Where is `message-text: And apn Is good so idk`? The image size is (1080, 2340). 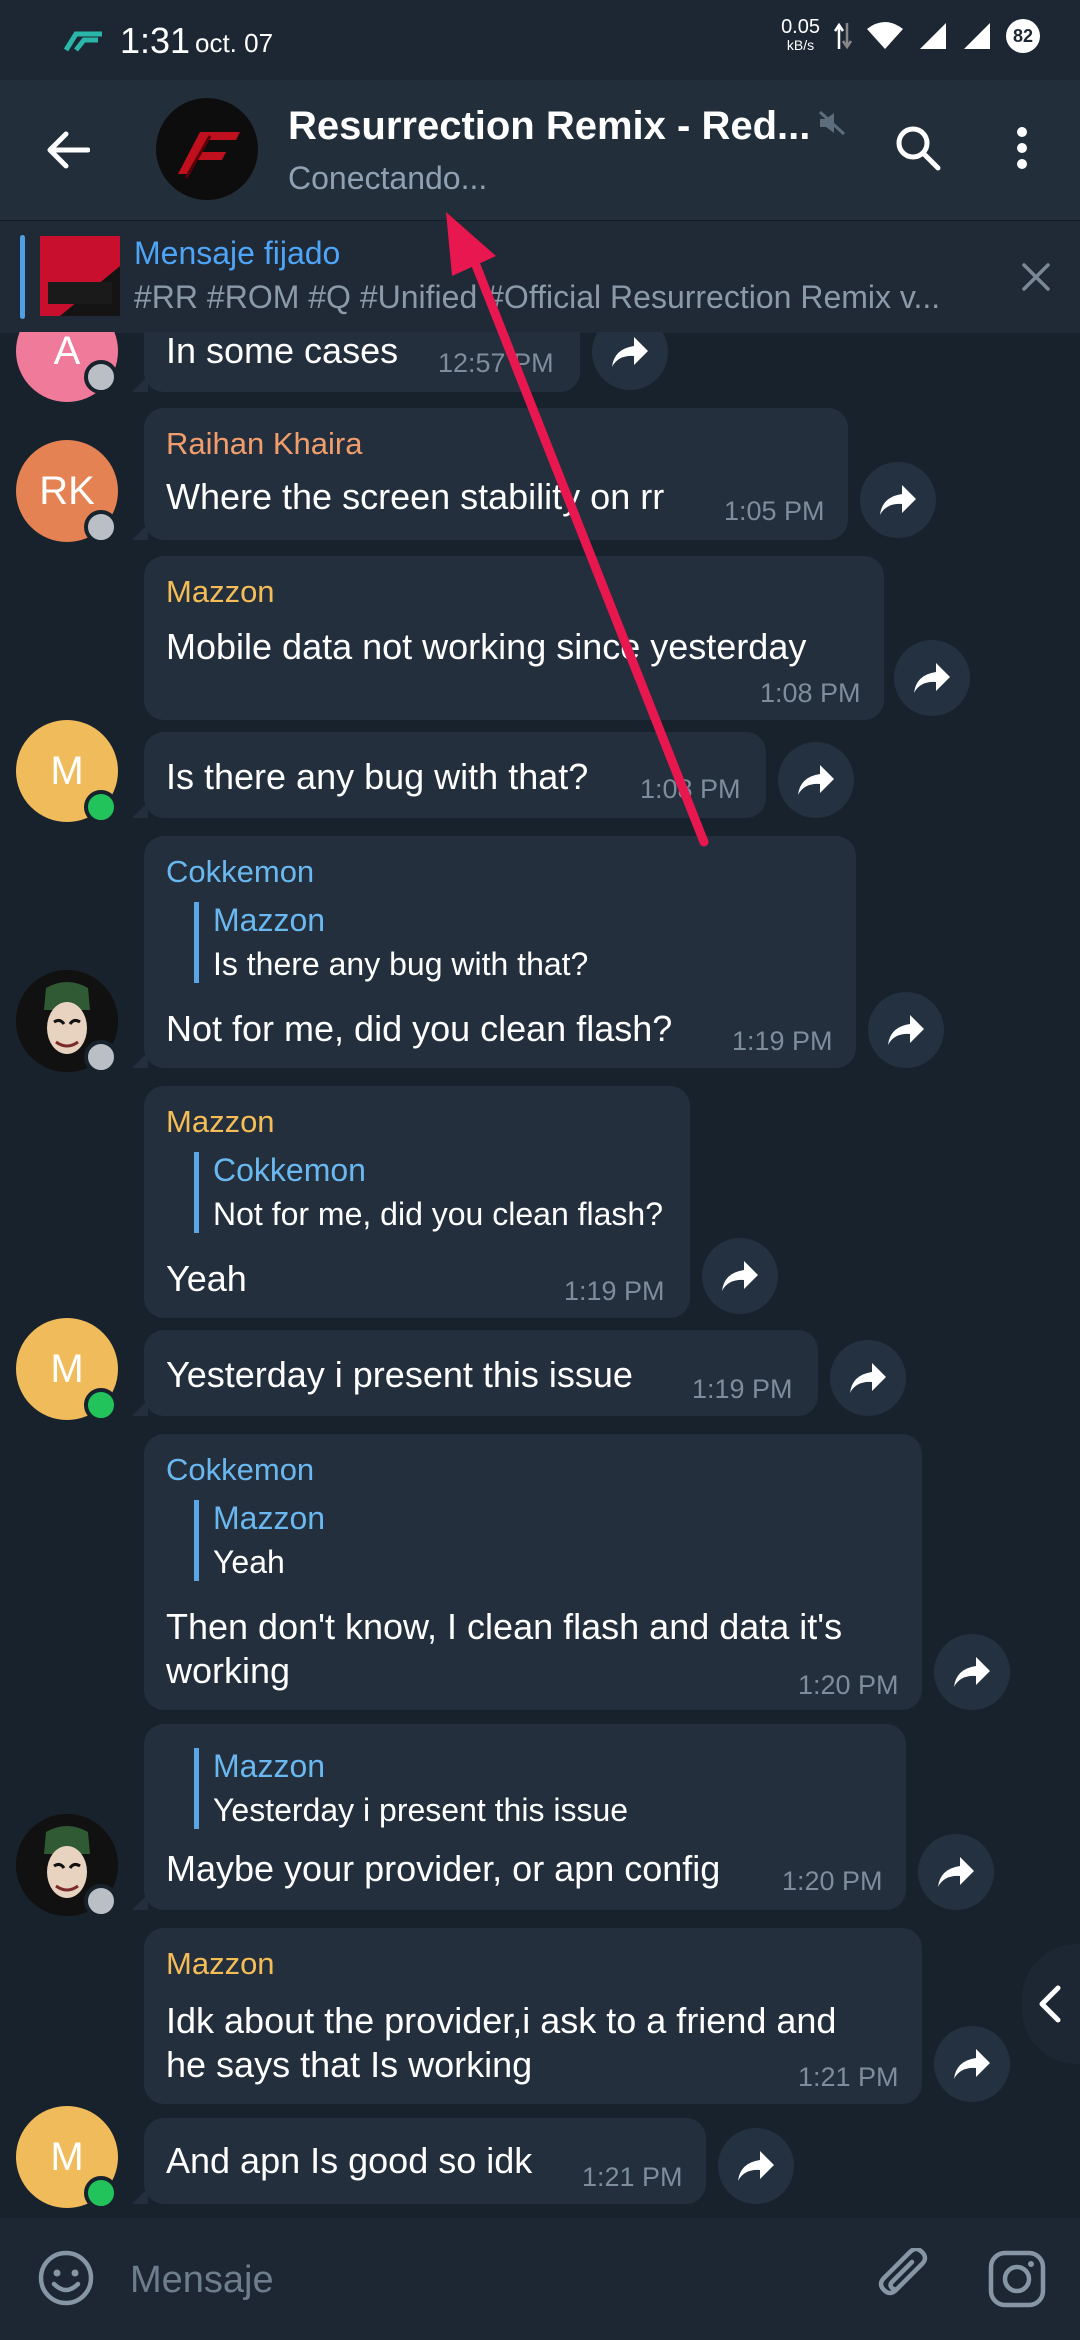
message-text: And apn Is good so idk is located at coordinates (349, 2160).